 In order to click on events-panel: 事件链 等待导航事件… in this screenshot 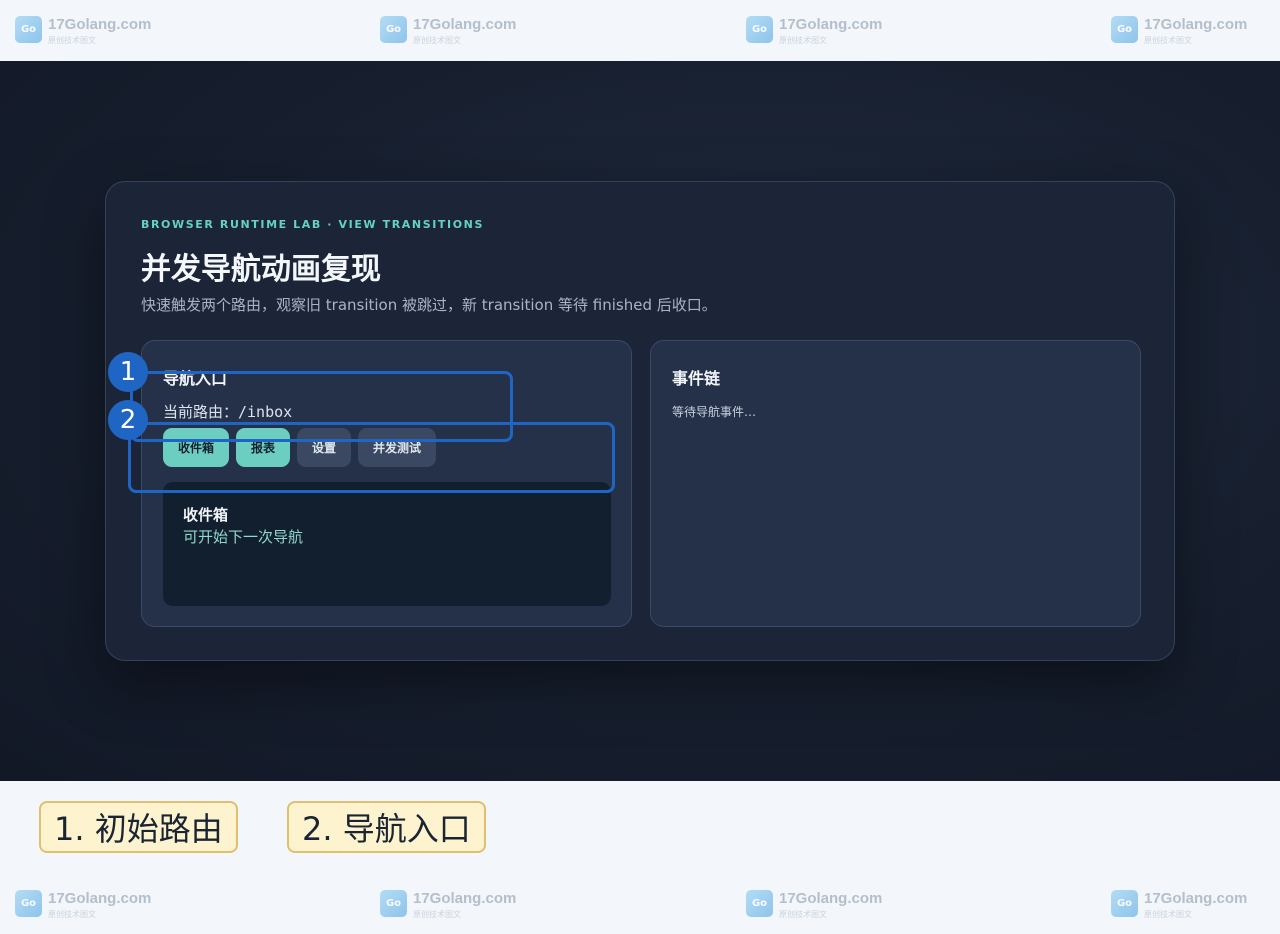, I will do `click(895, 483)`.